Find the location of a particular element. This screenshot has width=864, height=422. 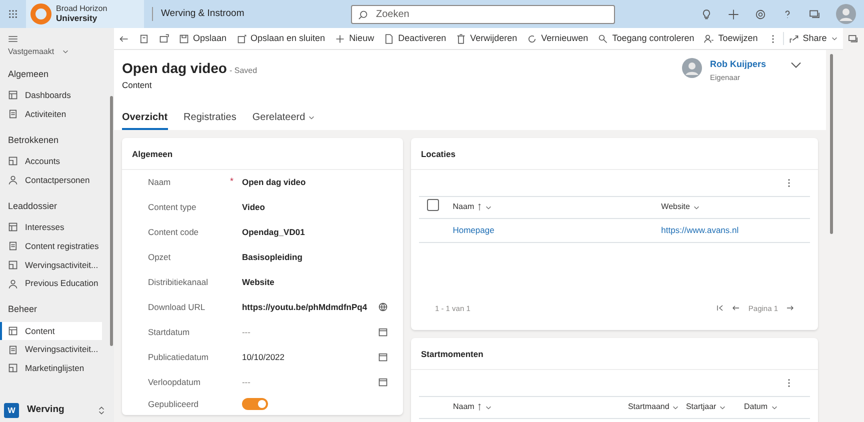

popout-icon is located at coordinates (163, 39).